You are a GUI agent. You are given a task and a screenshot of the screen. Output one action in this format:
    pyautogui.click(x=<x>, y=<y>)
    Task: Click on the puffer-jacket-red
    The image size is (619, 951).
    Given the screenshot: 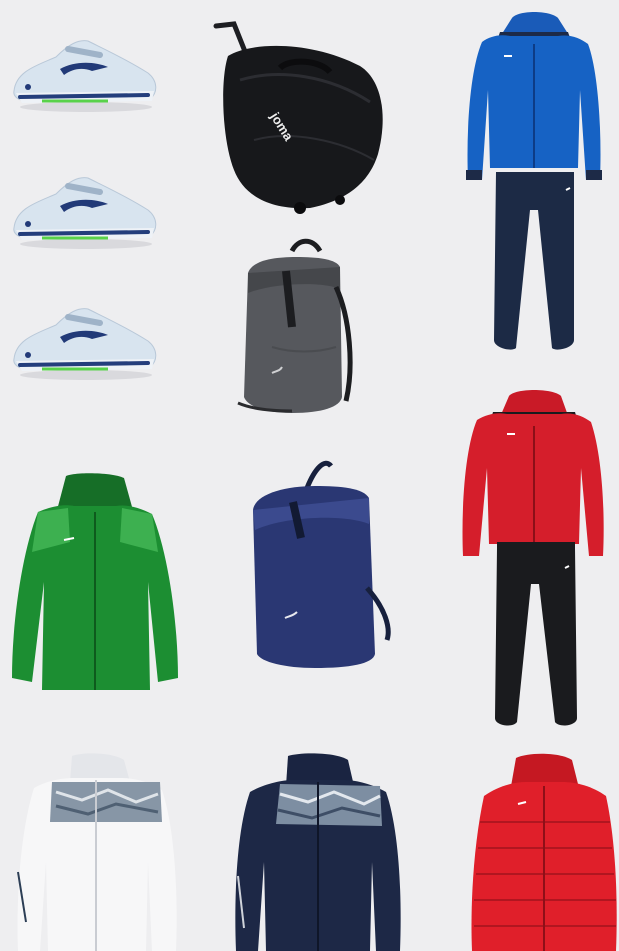 What is the action you would take?
    pyautogui.click(x=544, y=851)
    